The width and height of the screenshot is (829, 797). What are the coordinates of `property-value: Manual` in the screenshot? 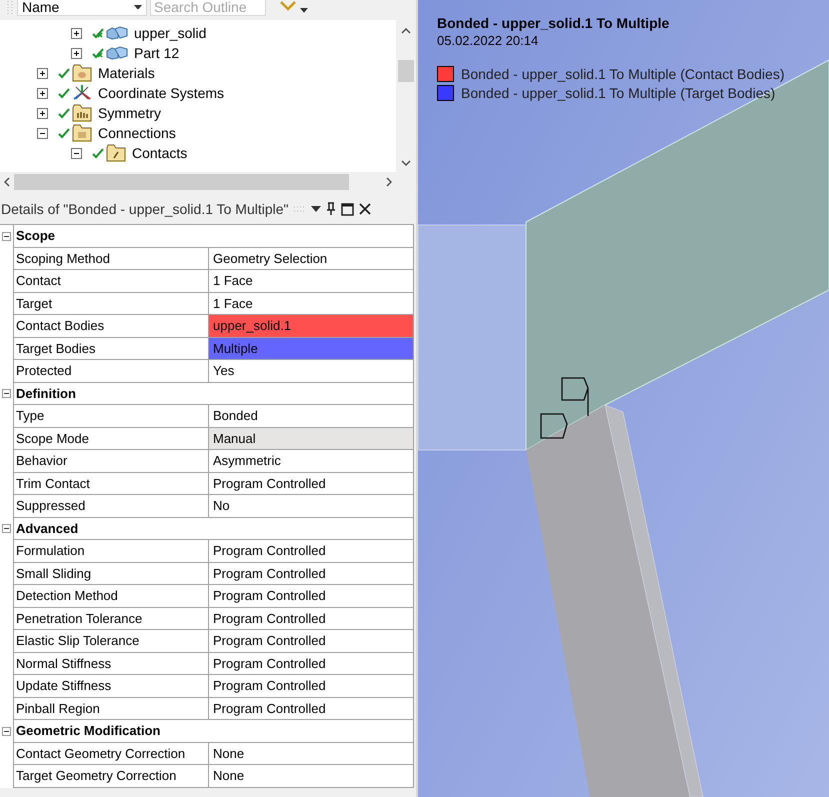 It's located at (311, 439).